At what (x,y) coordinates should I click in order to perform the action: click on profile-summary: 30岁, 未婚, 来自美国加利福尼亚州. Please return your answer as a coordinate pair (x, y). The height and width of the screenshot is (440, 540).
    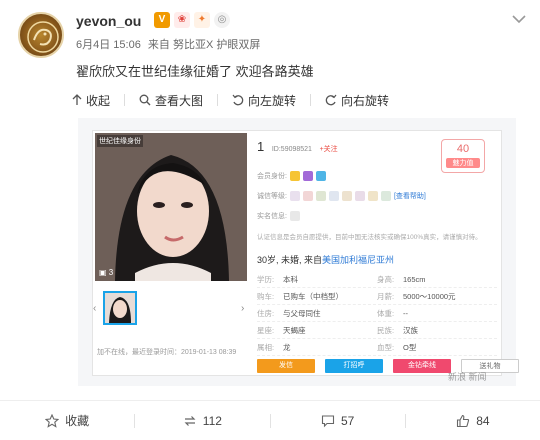
    Looking at the image, I should click on (325, 259).